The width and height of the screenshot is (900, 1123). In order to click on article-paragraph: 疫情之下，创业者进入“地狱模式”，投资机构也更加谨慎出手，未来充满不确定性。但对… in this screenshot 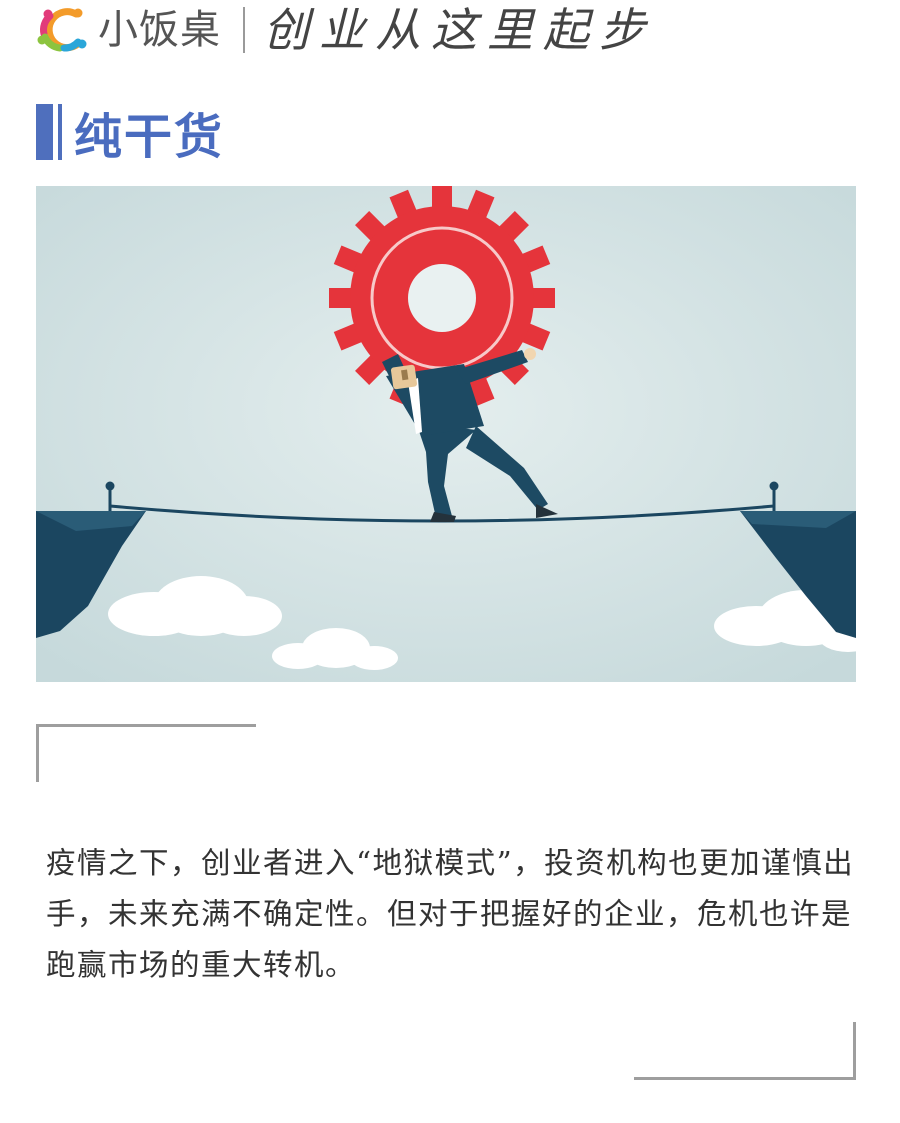, I will do `click(450, 914)`.